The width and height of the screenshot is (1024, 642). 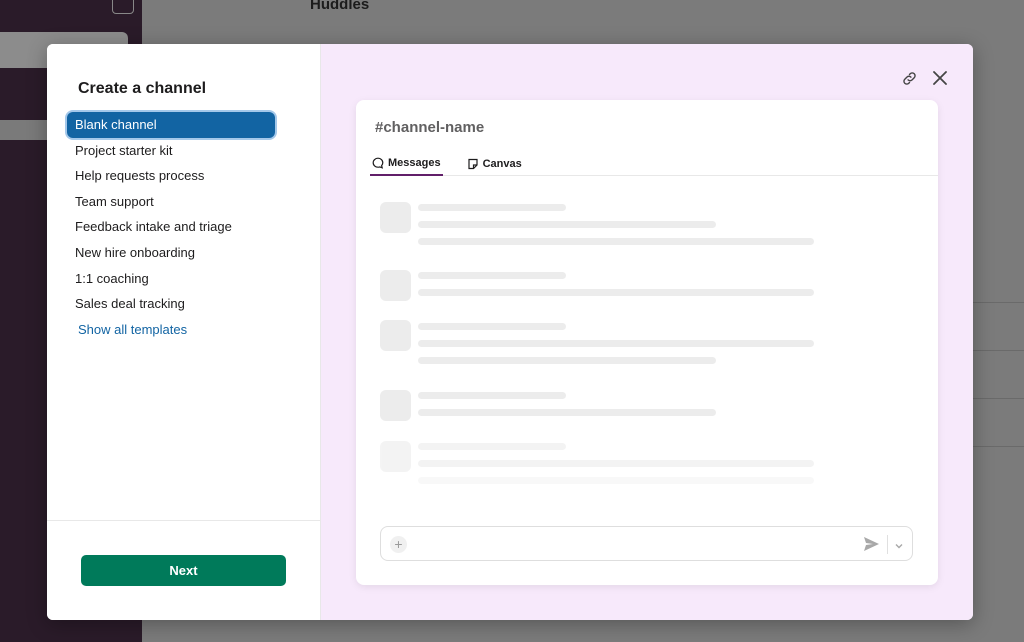 I want to click on next-button: Next, so click(x=183, y=570).